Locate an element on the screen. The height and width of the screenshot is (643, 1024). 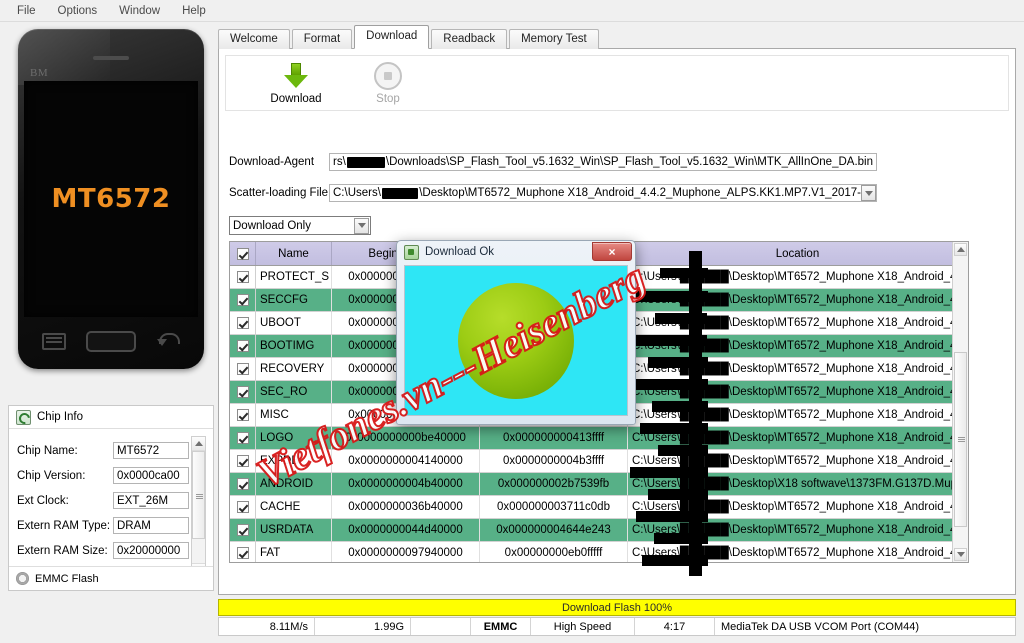
menu-item-help: Help is located at coordinates (194, 11).